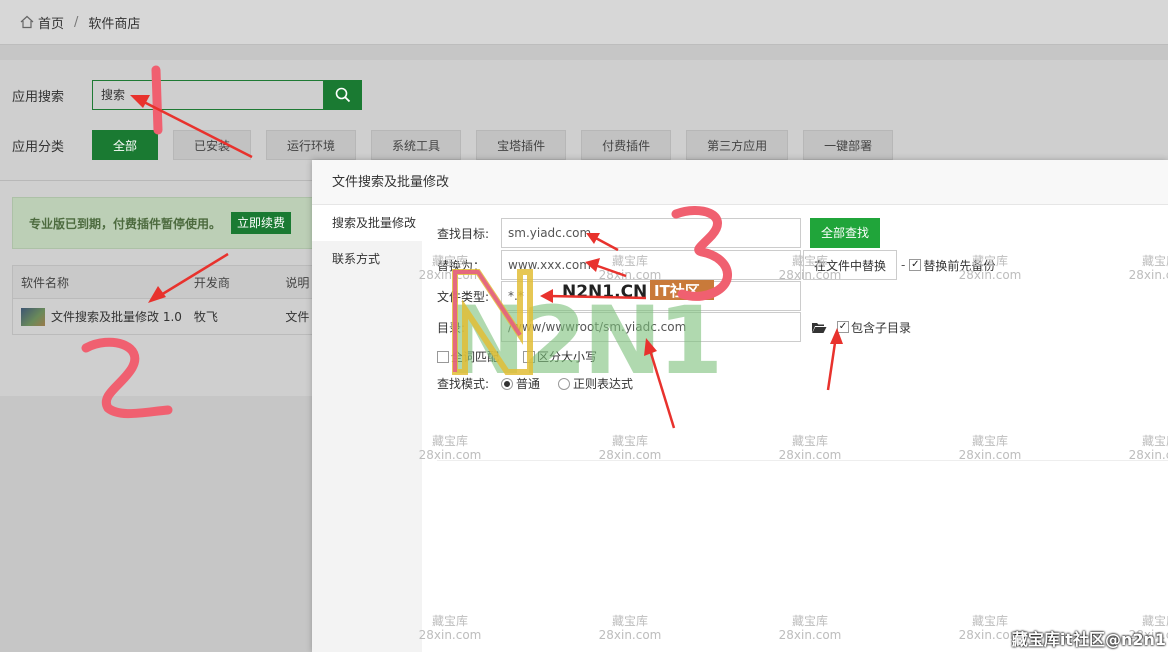 This screenshot has width=1168, height=652. Describe the element at coordinates (416, 145) in the screenshot. I see `category-system-tools: 系统工具` at that location.